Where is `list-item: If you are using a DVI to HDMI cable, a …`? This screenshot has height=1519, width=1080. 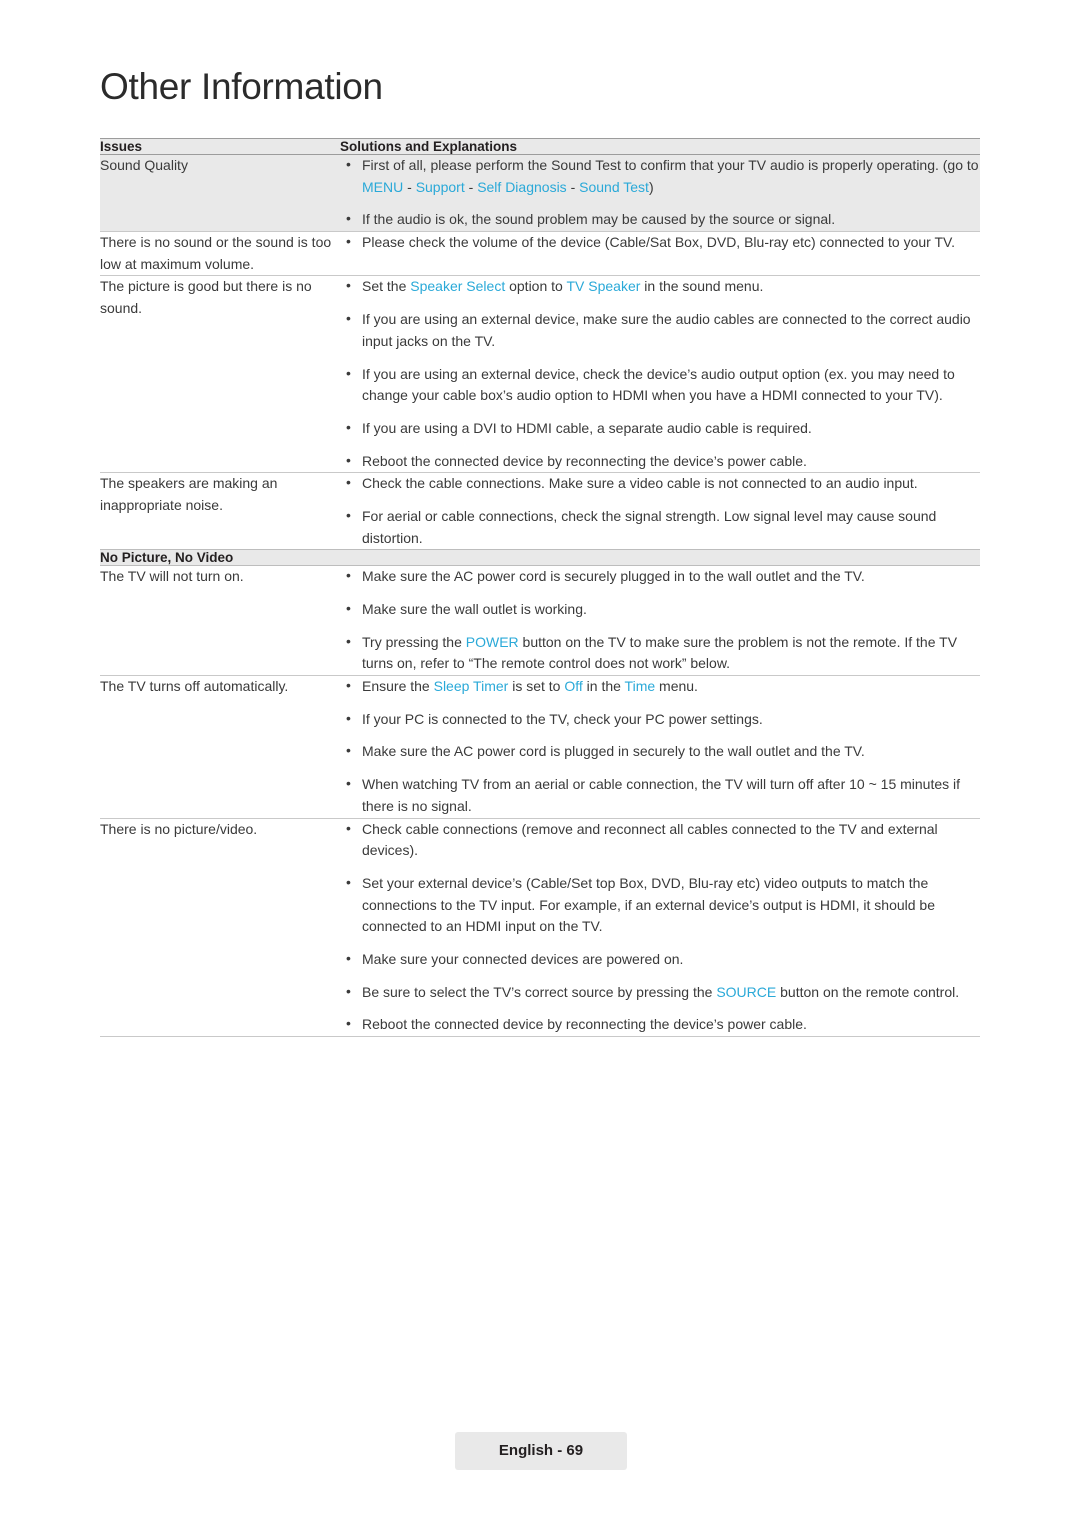
list-item: If you are using a DVI to HDMI cable, a … is located at coordinates (660, 428).